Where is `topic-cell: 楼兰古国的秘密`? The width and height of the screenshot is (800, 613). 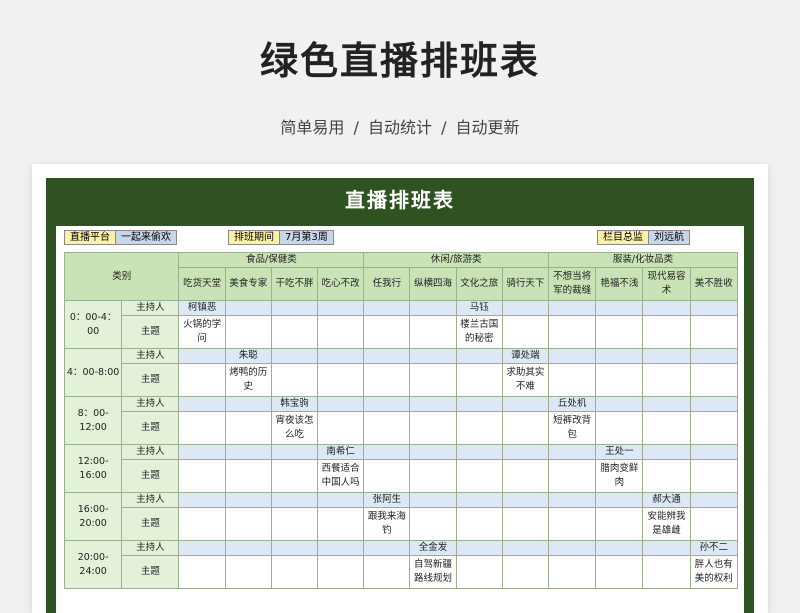 topic-cell: 楼兰古国的秘密 is located at coordinates (479, 332).